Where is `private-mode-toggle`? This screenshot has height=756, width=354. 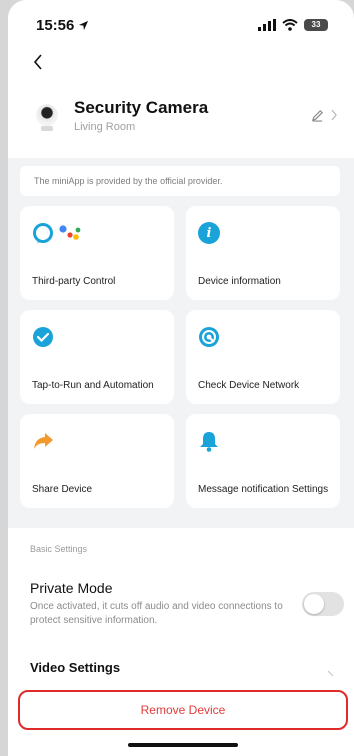 private-mode-toggle is located at coordinates (323, 604).